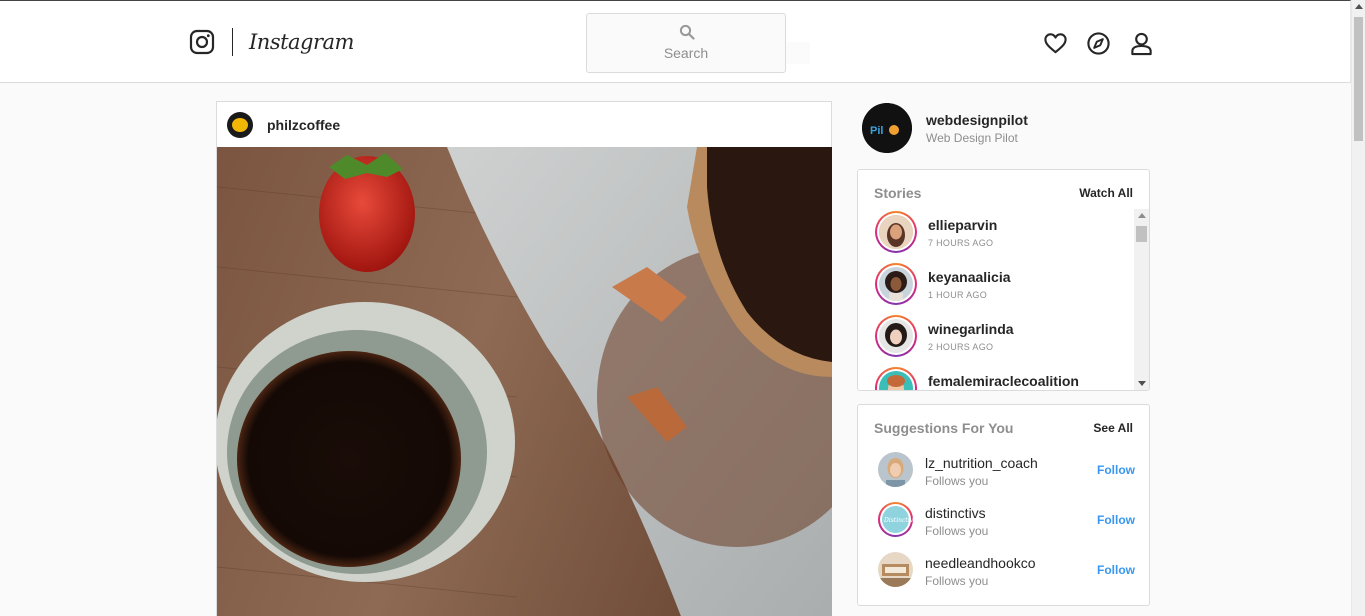  I want to click on stories-scrollbar, so click(1141, 299).